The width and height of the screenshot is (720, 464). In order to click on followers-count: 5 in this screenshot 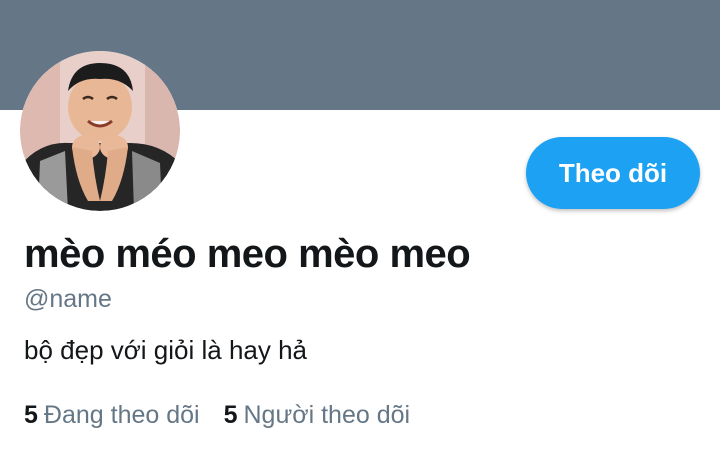, I will do `click(230, 415)`.